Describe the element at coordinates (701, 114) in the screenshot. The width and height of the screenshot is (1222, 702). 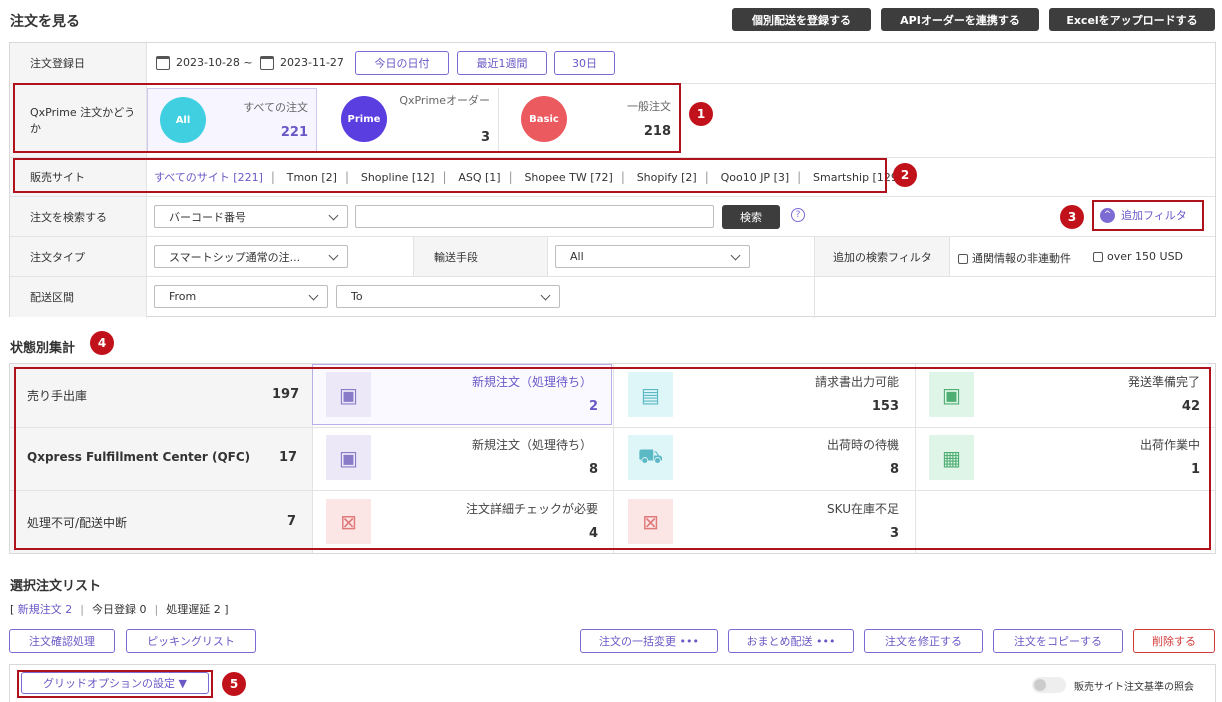
I see `annotation-badge-1: 1` at that location.